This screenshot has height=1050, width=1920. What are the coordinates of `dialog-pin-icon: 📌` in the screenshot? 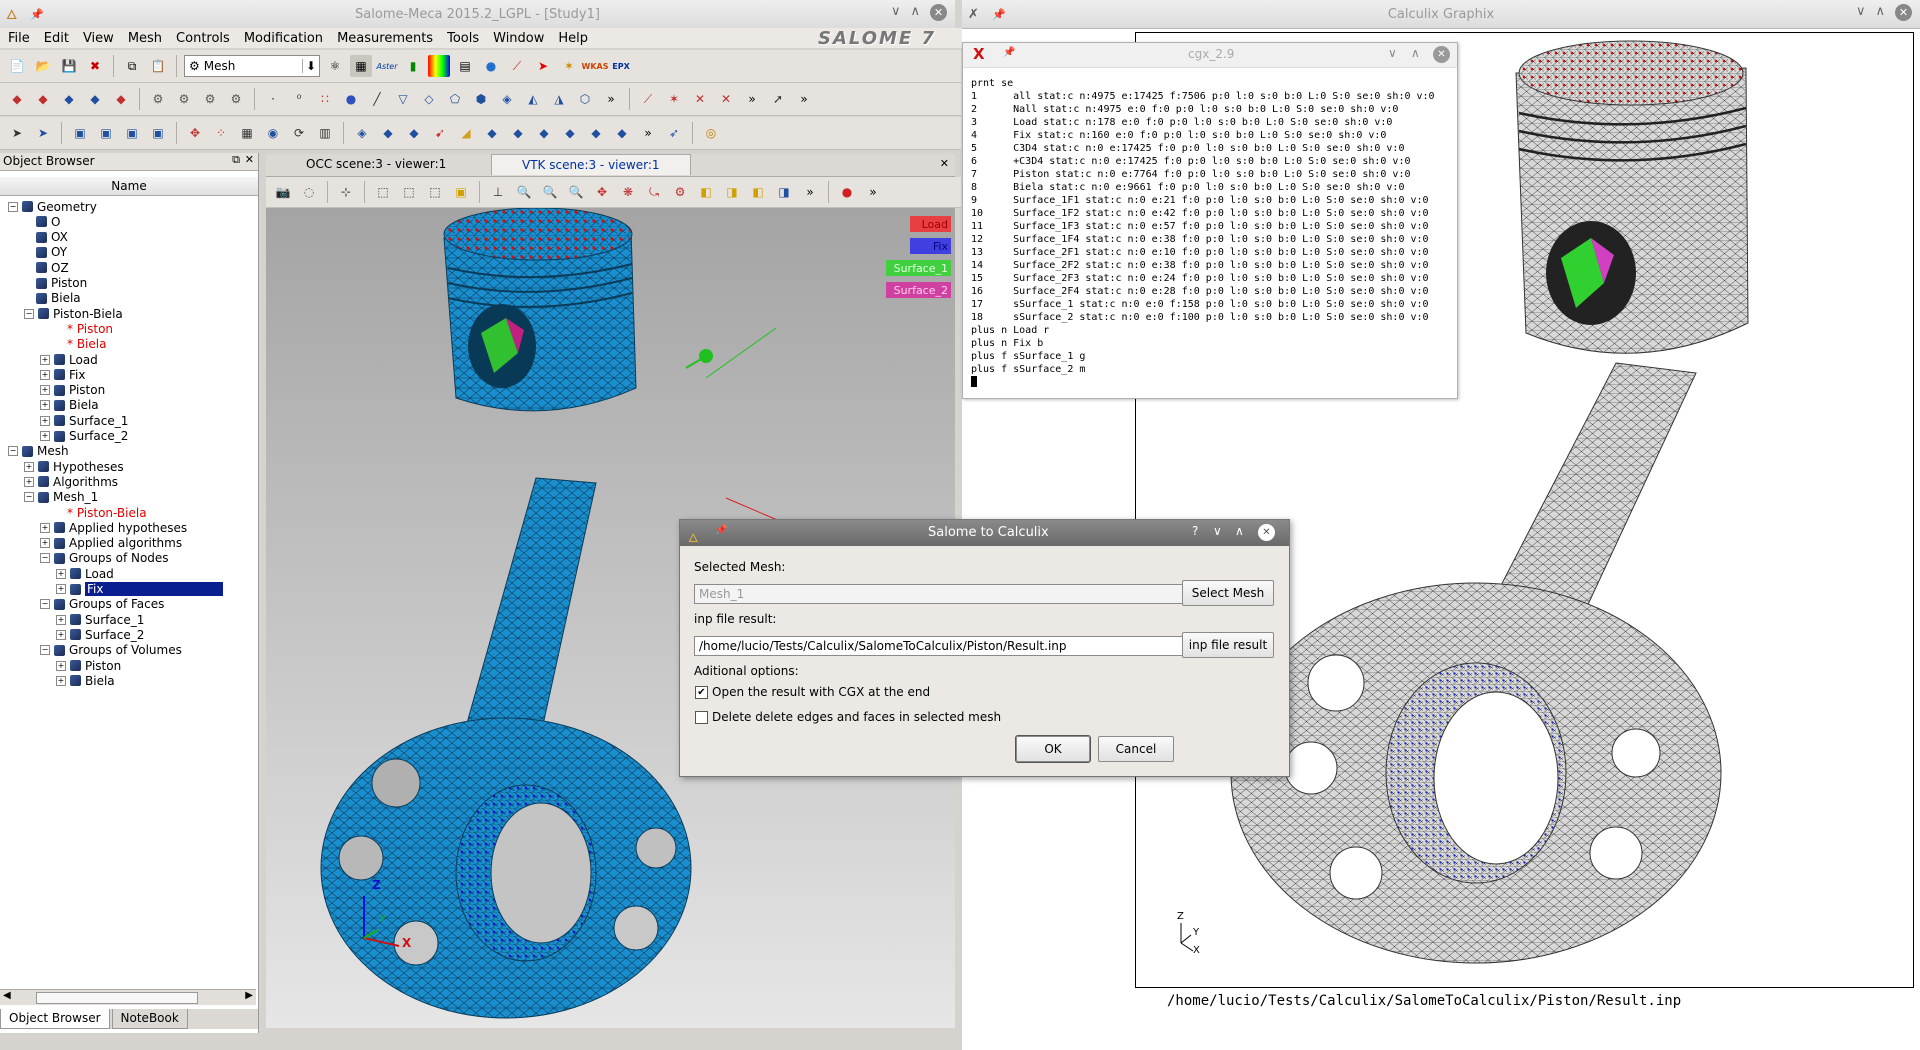 It's located at (721, 530).